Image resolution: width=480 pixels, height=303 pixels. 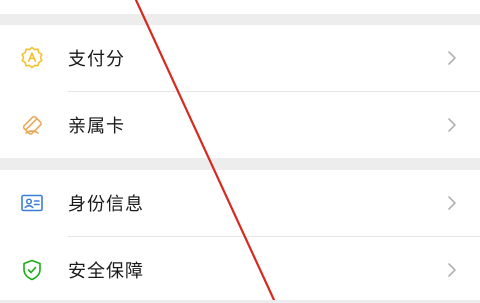 What do you see at coordinates (32, 270) in the screenshot?
I see `shield-icon` at bounding box center [32, 270].